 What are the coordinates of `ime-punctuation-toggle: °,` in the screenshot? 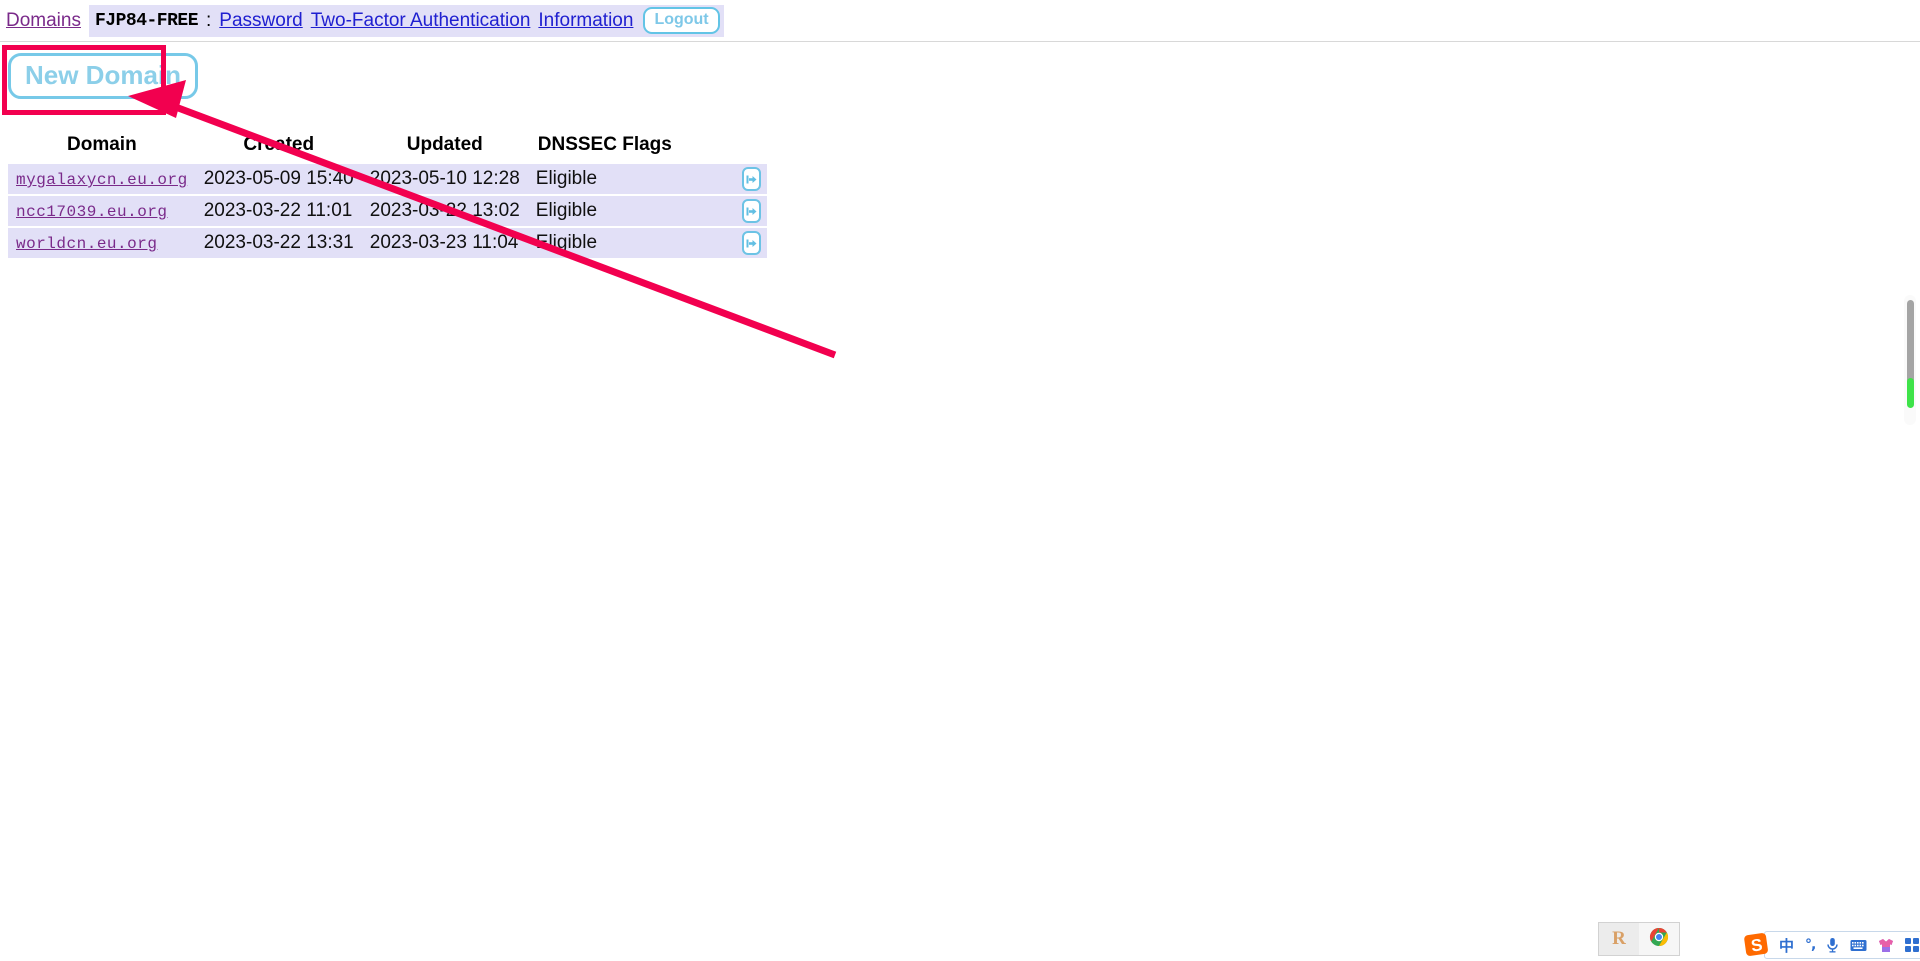 It's located at (1810, 945).